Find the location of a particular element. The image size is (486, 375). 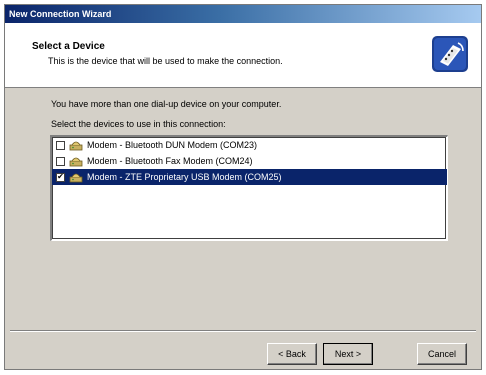

next-button: Next > is located at coordinates (348, 354).